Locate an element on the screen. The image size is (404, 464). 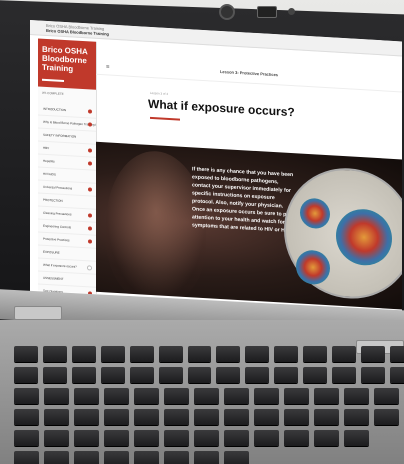
hinge-tab-left is located at coordinates (38, 313).